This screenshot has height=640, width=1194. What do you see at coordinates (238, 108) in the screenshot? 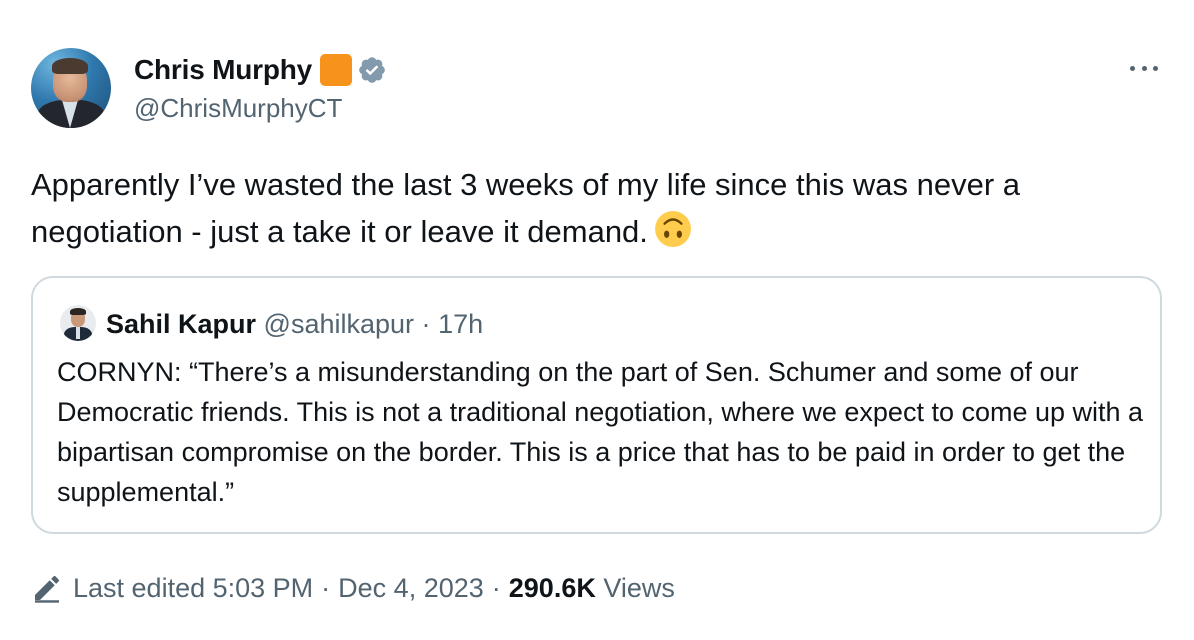
I see `author-handle: @ChrisMurphyCT` at bounding box center [238, 108].